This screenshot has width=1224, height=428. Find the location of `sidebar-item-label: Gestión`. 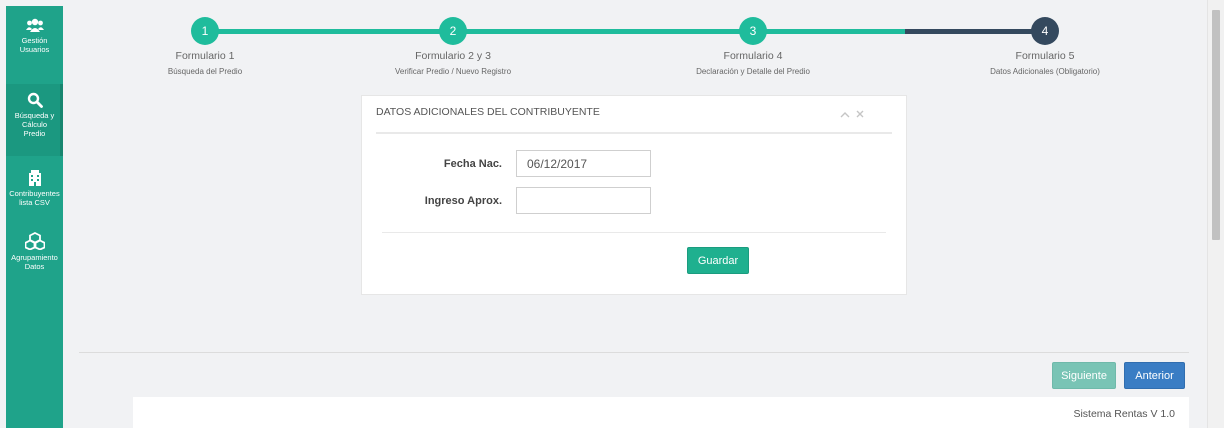

sidebar-item-label: Gestión is located at coordinates (34, 40).